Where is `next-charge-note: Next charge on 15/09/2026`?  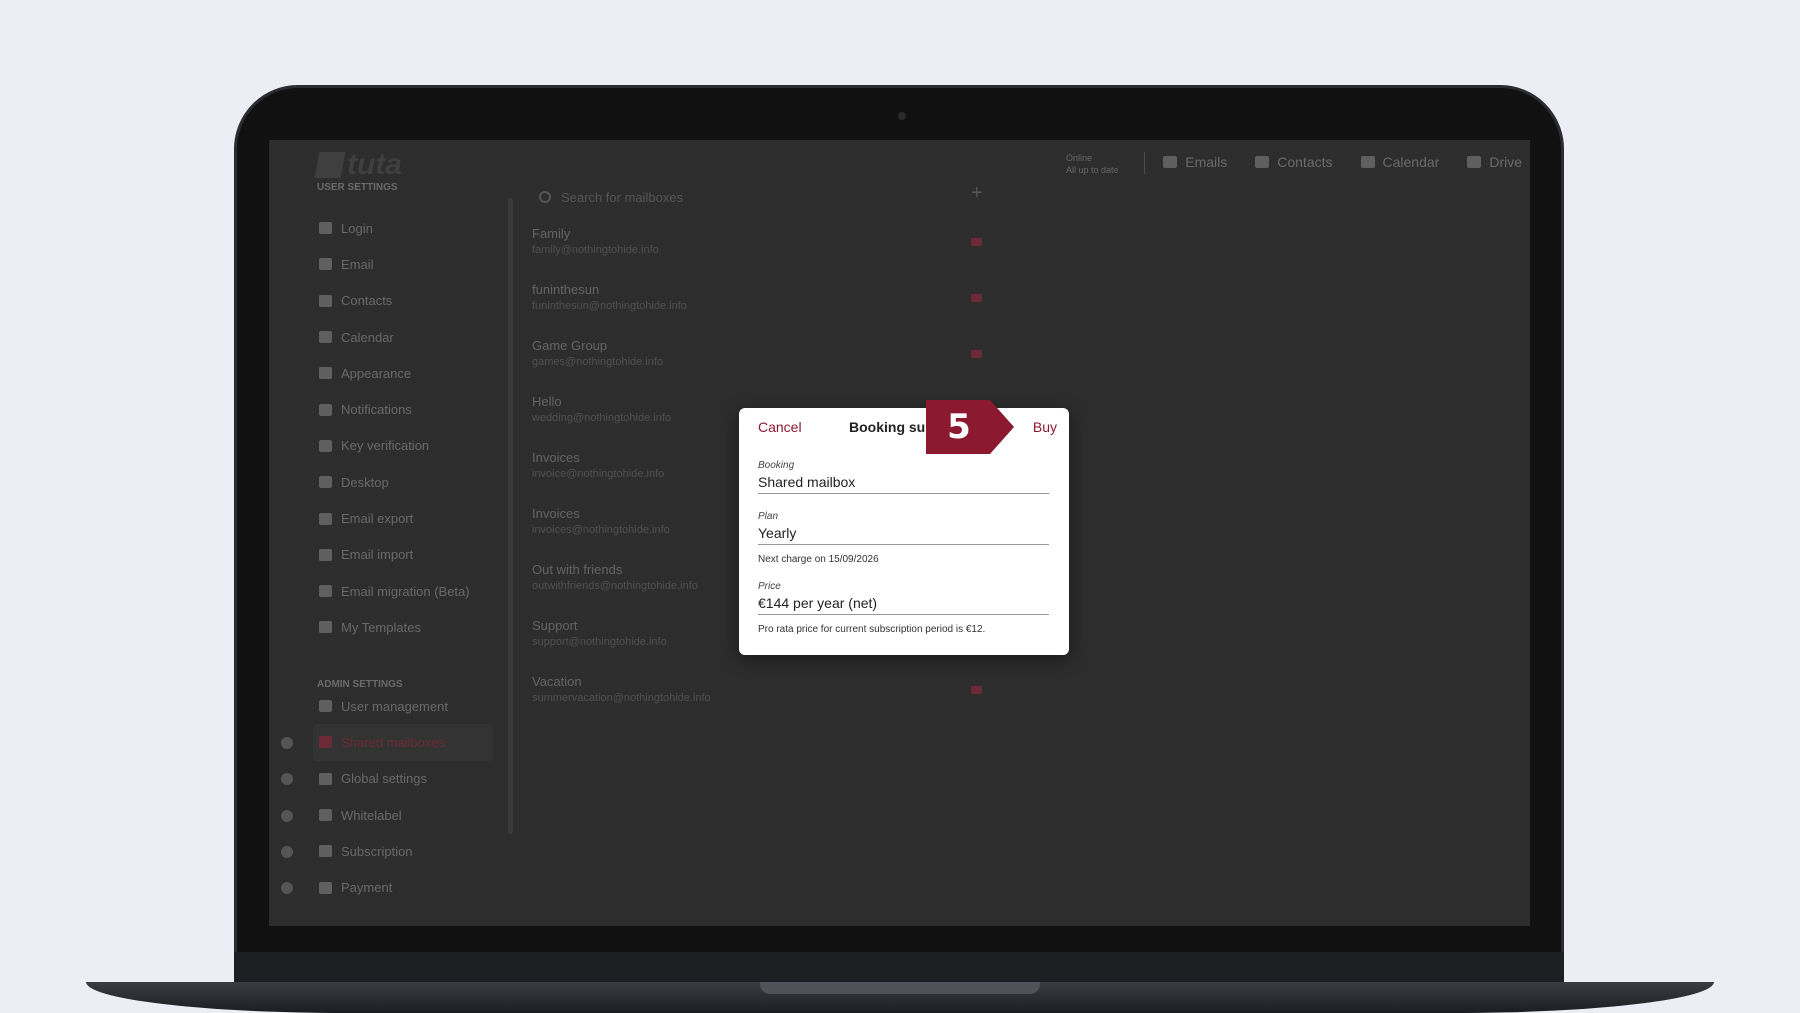
next-charge-note: Next charge on 15/09/2026 is located at coordinates (818, 559).